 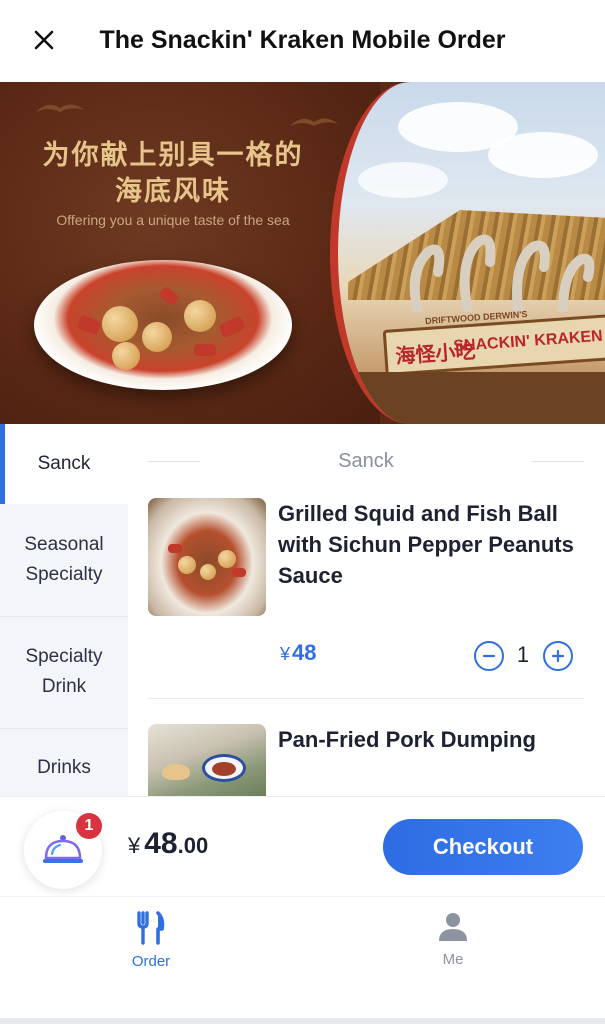 What do you see at coordinates (173, 220) in the screenshot?
I see `banner-tagline: Offering you a unique taste of the sea` at bounding box center [173, 220].